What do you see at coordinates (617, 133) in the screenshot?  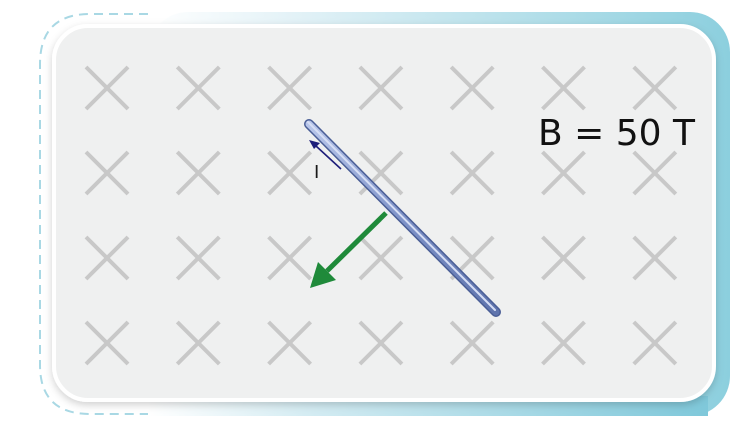 I see `field-strength-label: B = 50 T` at bounding box center [617, 133].